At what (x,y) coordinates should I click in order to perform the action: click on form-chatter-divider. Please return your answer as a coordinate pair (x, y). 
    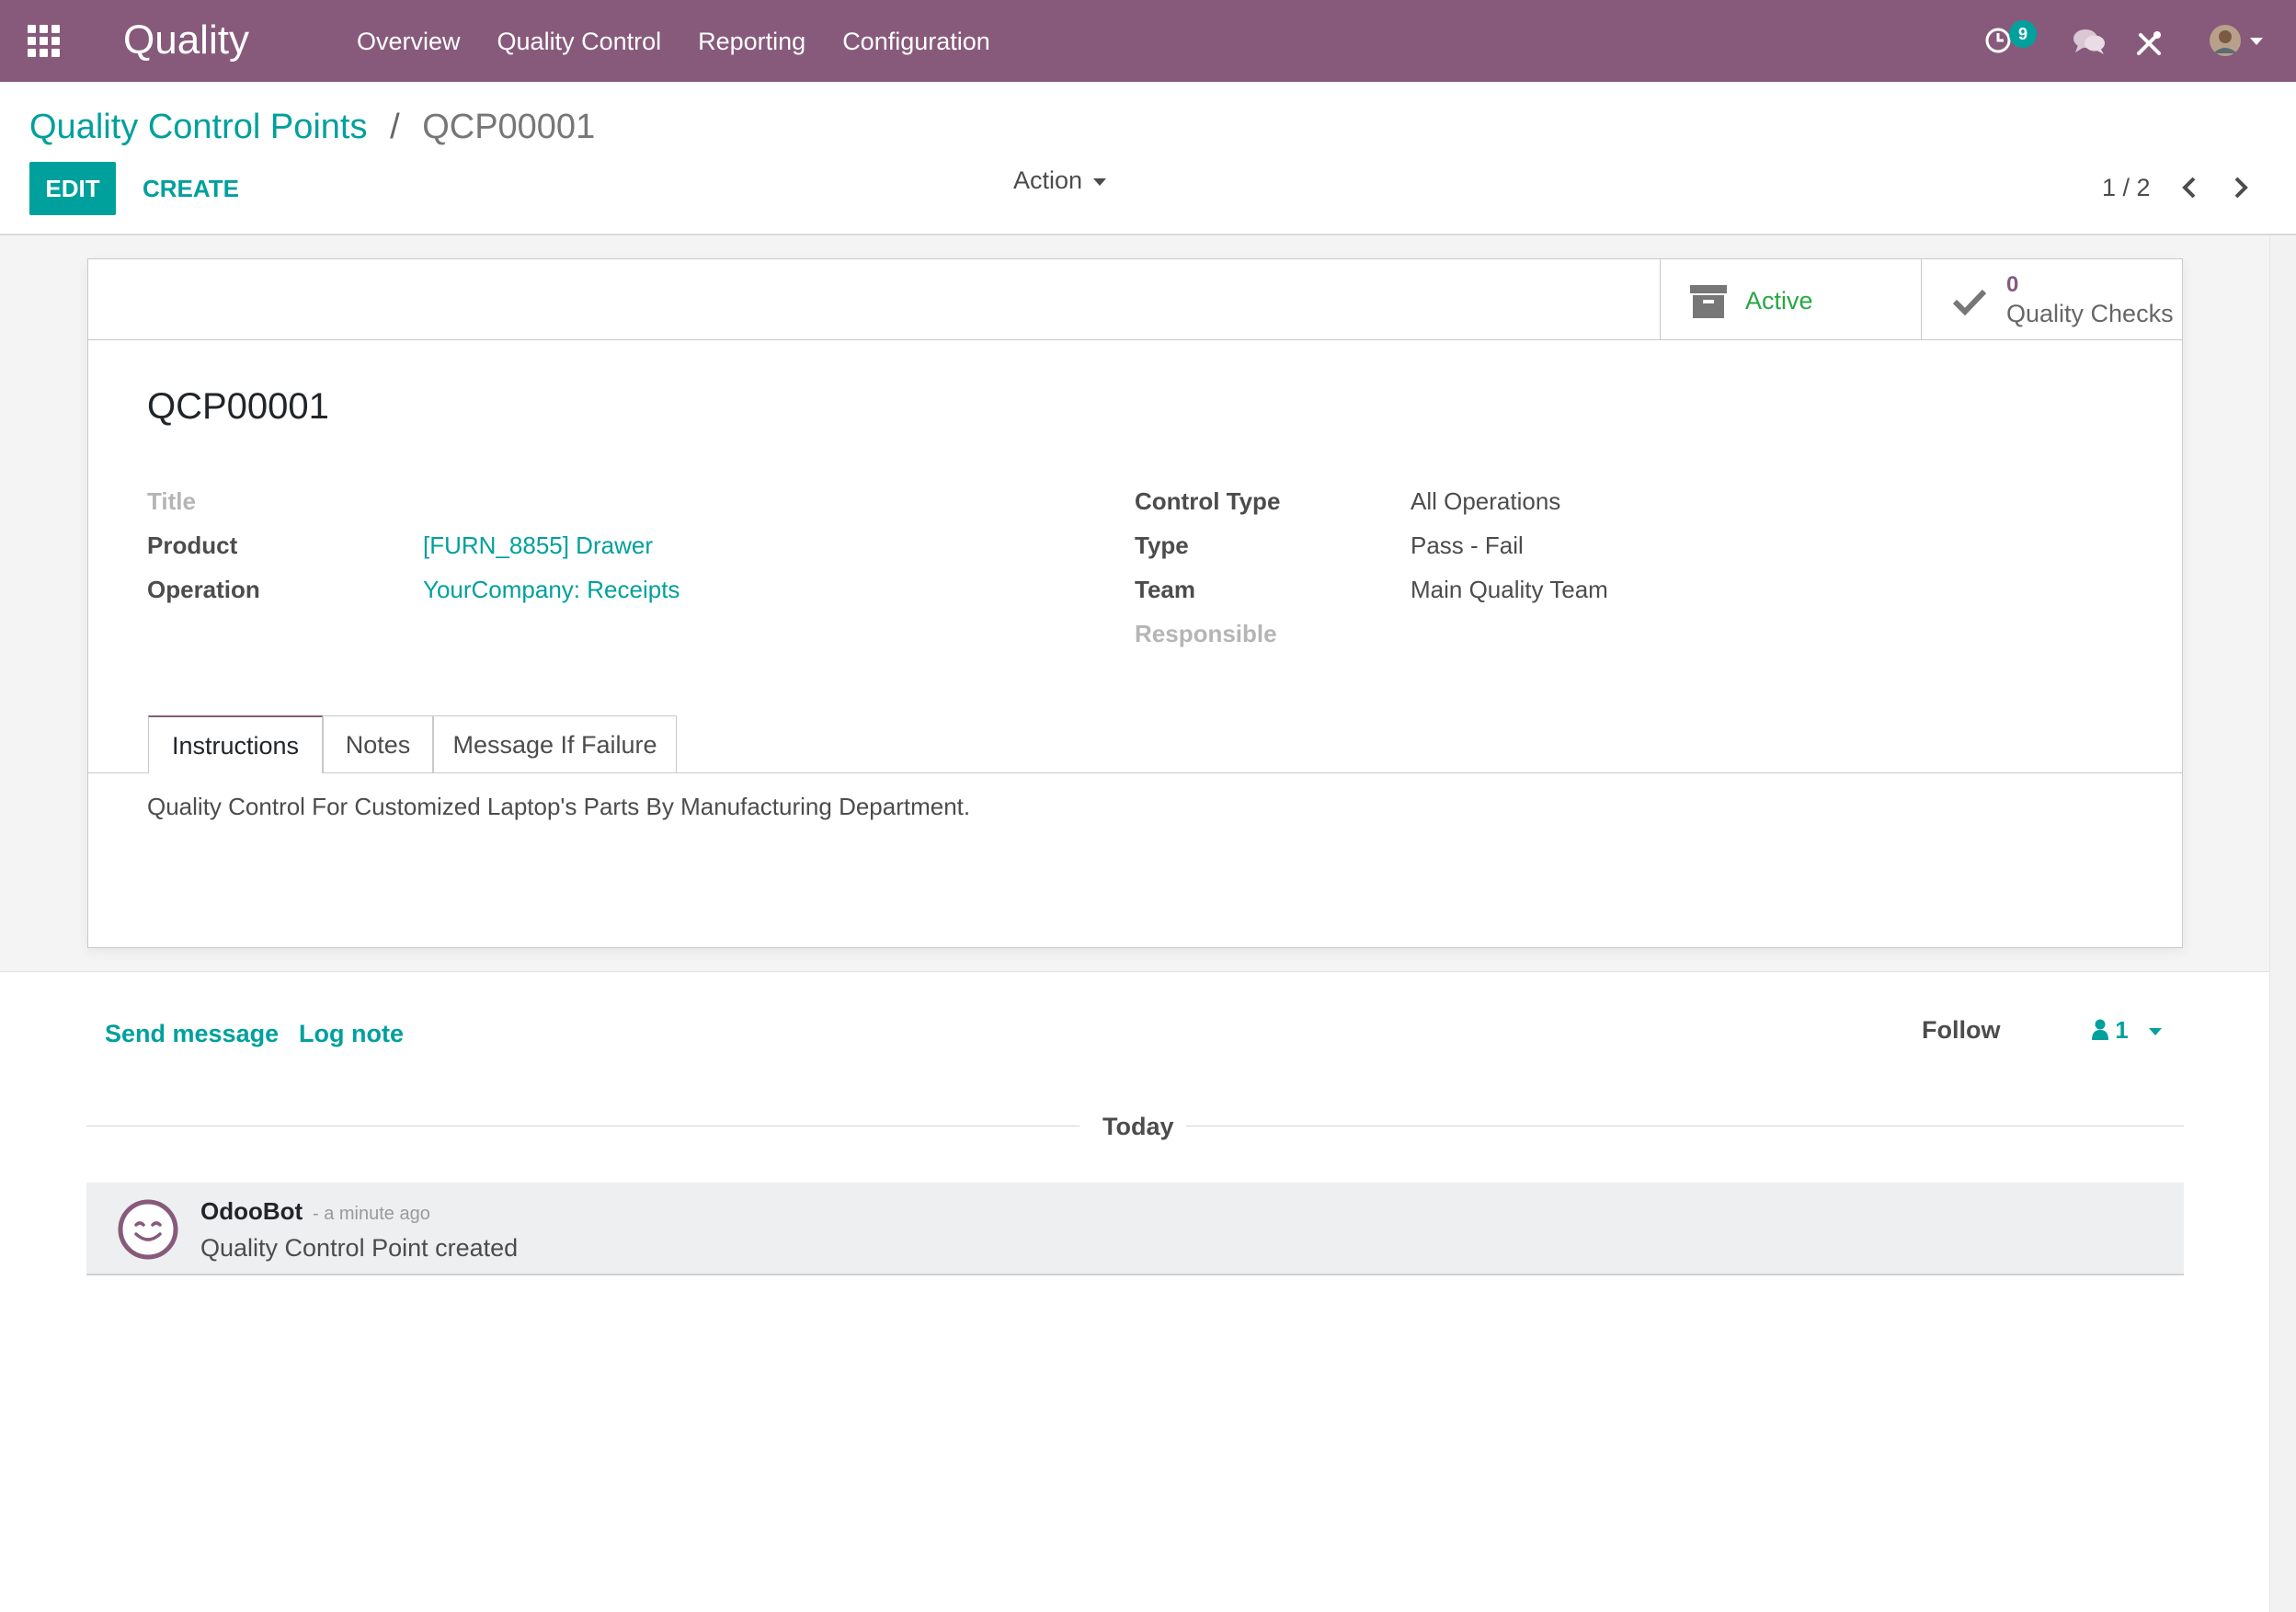
    Looking at the image, I should click on (1134, 971).